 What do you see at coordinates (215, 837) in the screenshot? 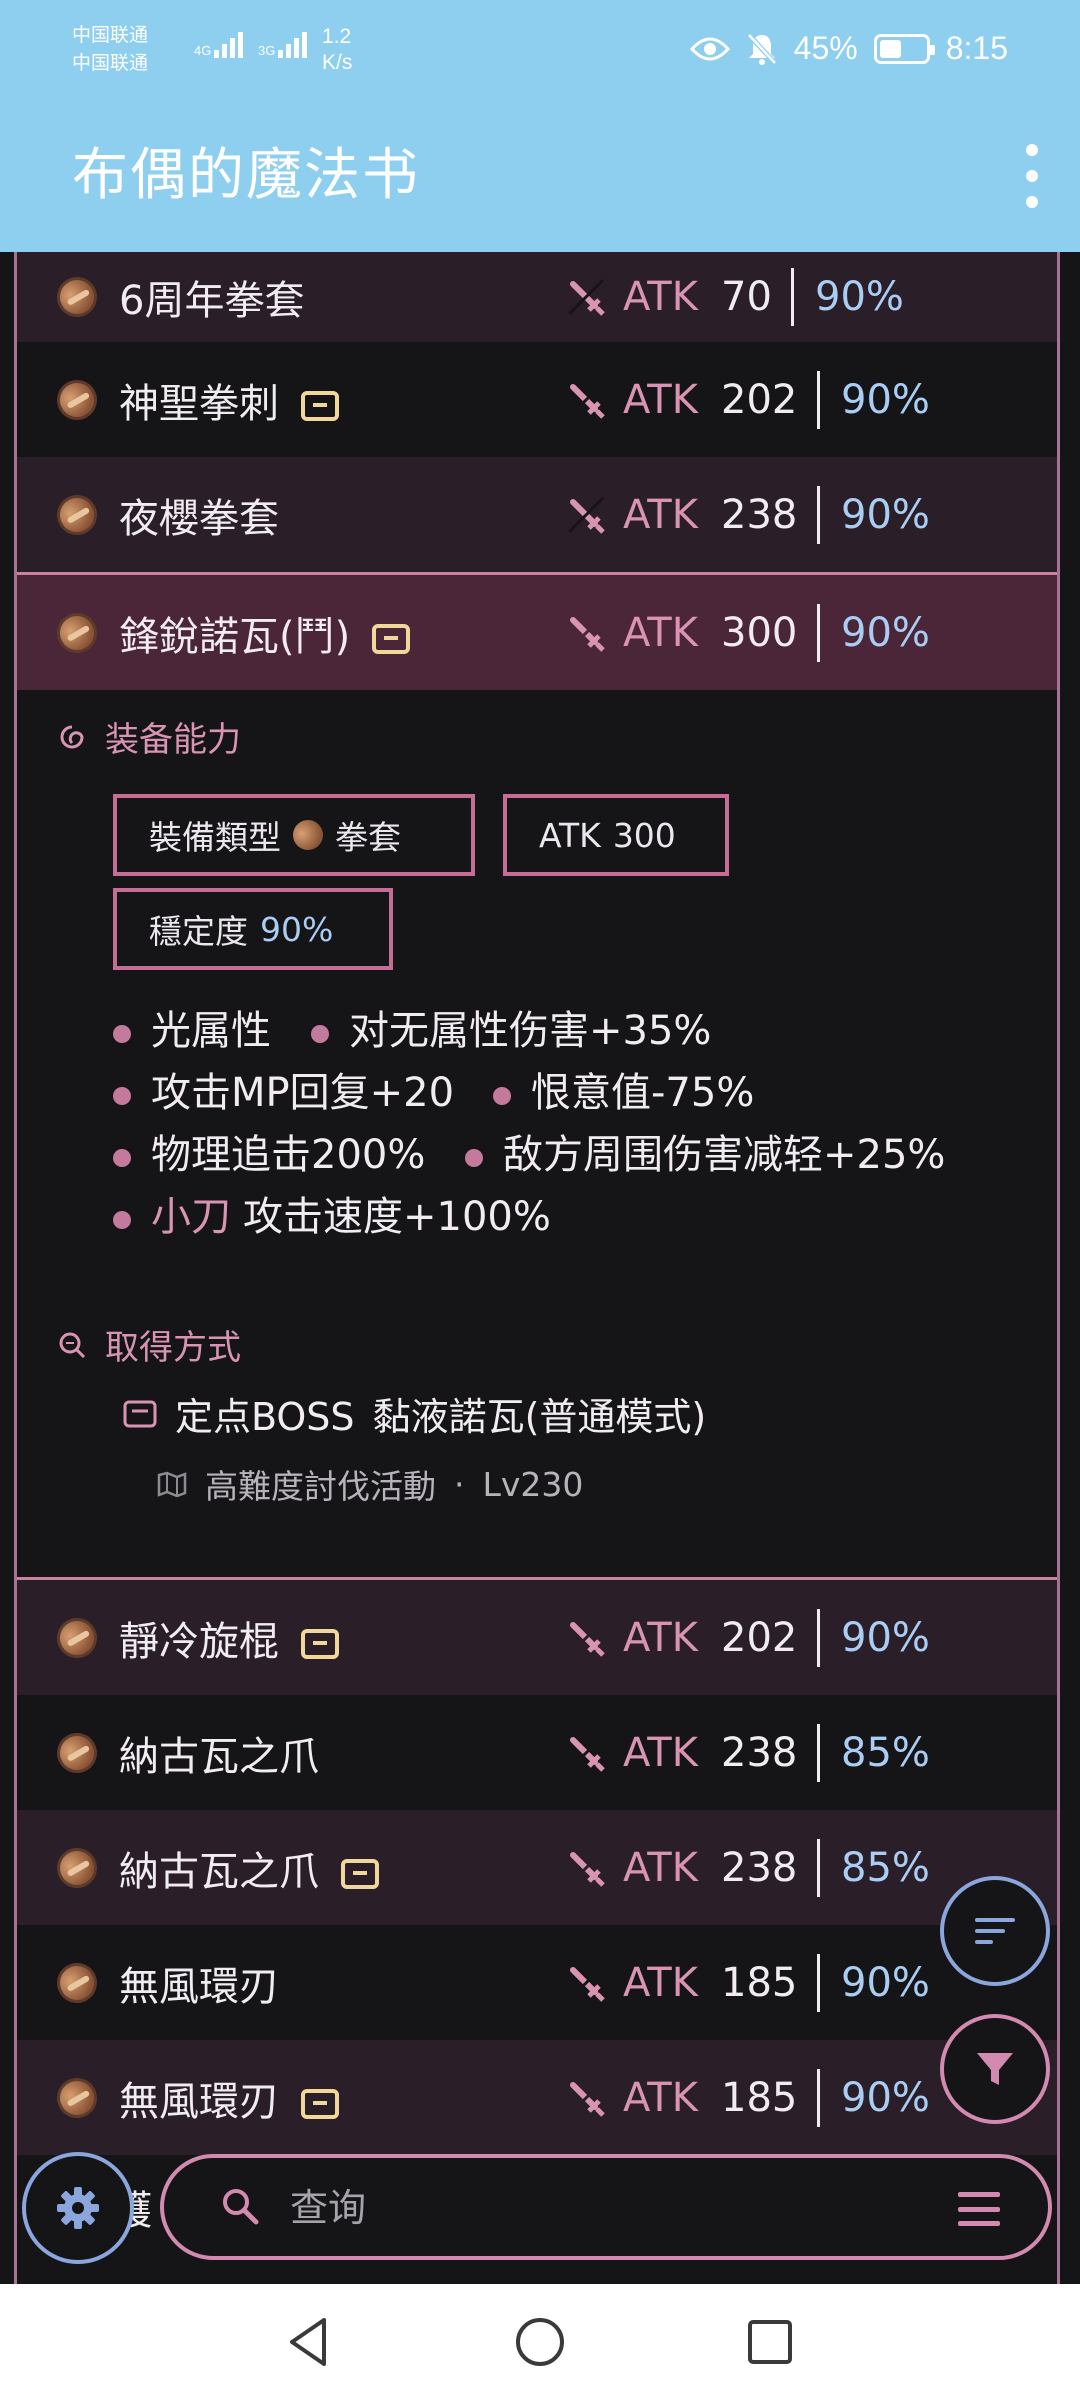
I see `chip-type-label: 裝備類型` at bounding box center [215, 837].